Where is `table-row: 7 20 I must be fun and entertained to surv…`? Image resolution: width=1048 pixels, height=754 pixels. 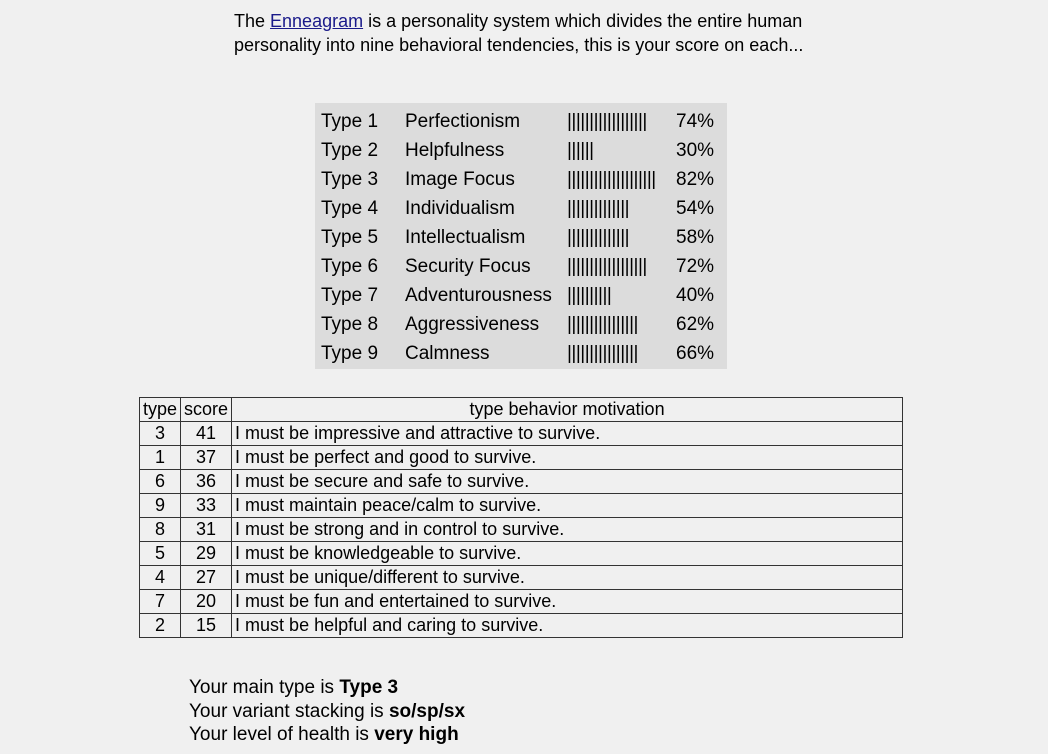
table-row: 7 20 I must be fun and entertained to surv… is located at coordinates (520, 601).